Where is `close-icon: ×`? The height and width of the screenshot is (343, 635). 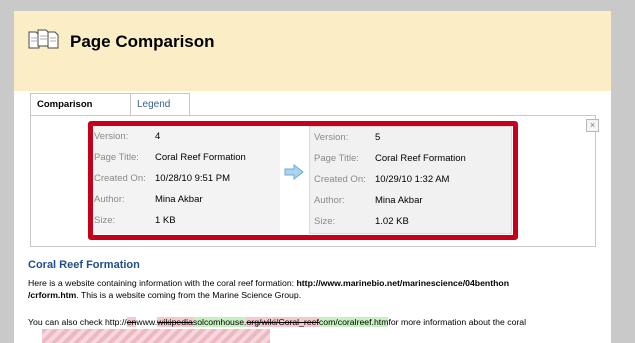
close-icon: × is located at coordinates (592, 125).